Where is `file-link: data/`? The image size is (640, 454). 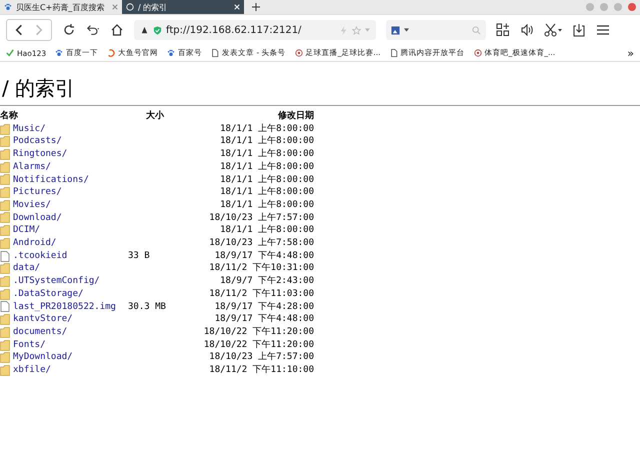 file-link: data/ is located at coordinates (26, 269).